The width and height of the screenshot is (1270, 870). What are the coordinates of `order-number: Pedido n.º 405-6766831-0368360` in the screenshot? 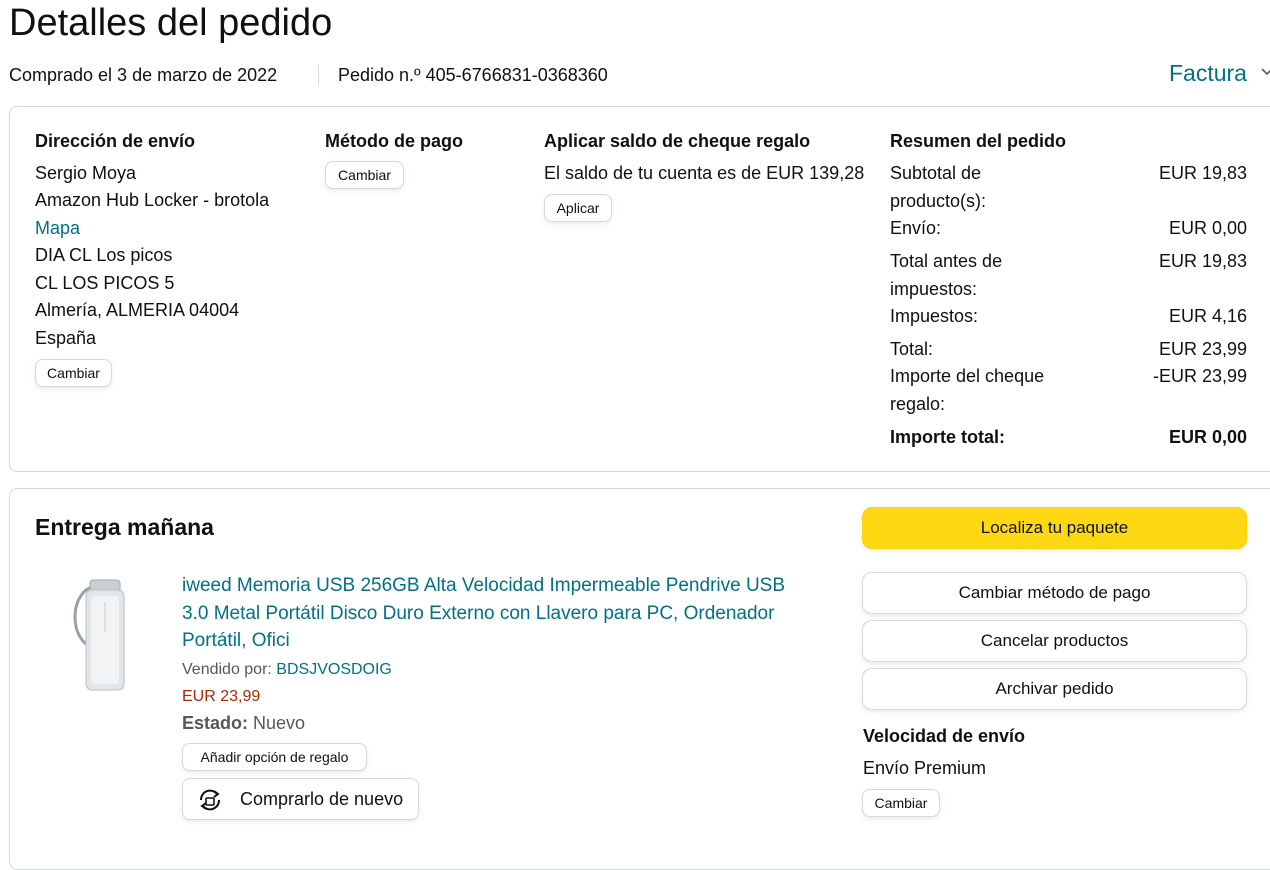 It's located at (473, 75).